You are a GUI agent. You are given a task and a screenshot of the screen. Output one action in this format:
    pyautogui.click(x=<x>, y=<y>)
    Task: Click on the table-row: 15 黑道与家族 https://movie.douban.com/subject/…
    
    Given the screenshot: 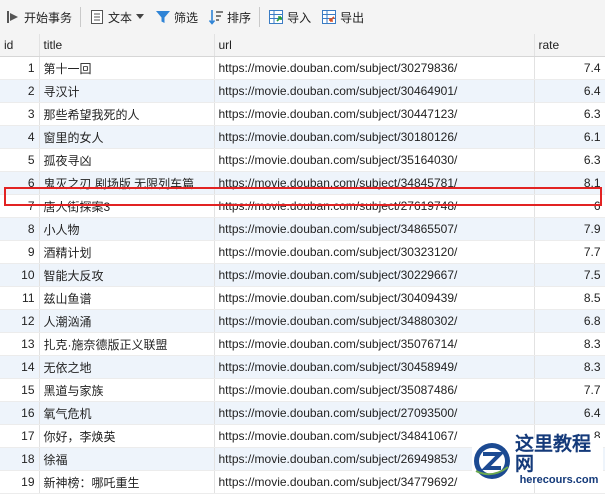 What is the action you would take?
    pyautogui.click(x=302, y=390)
    